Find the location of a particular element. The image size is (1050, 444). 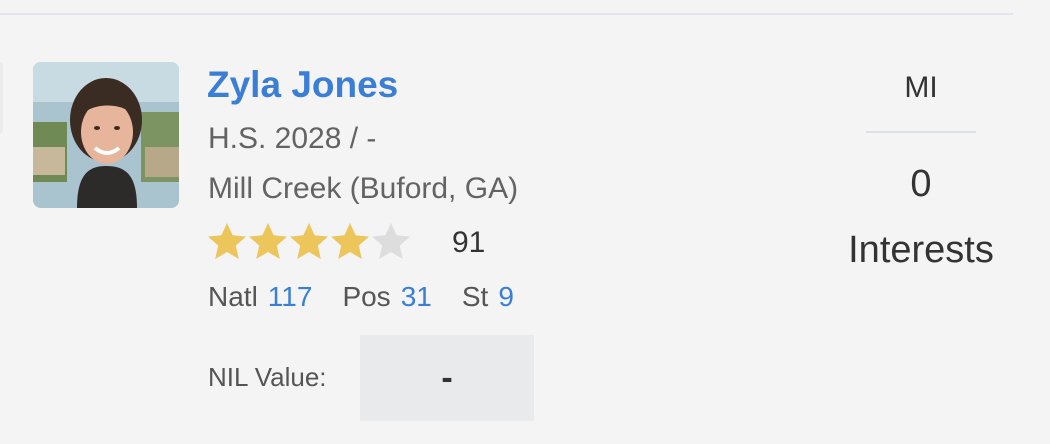

interest-label: Interests is located at coordinates (921, 250).